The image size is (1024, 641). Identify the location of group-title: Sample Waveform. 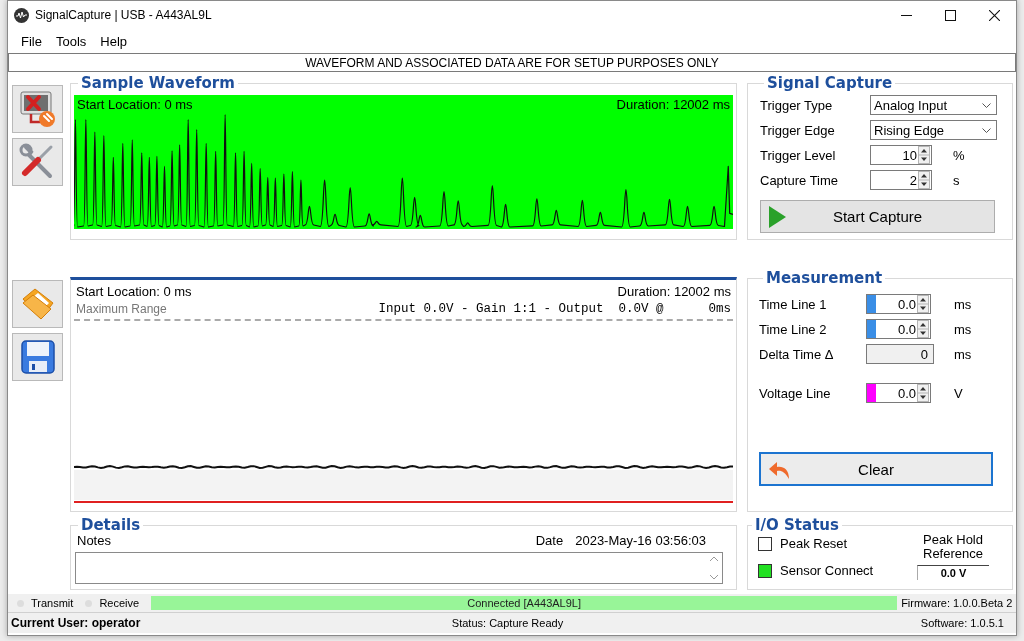
(158, 83).